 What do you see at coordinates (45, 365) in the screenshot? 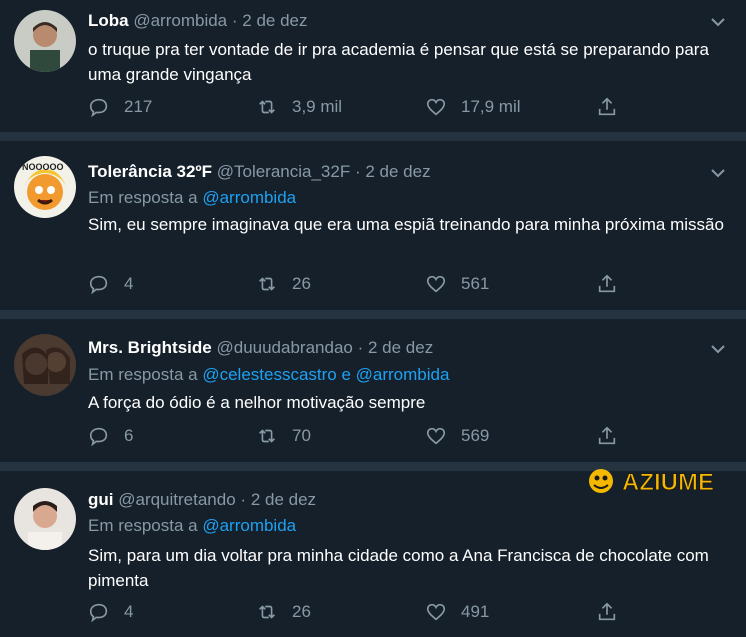
I see `avatar-mrs-brightside` at bounding box center [45, 365].